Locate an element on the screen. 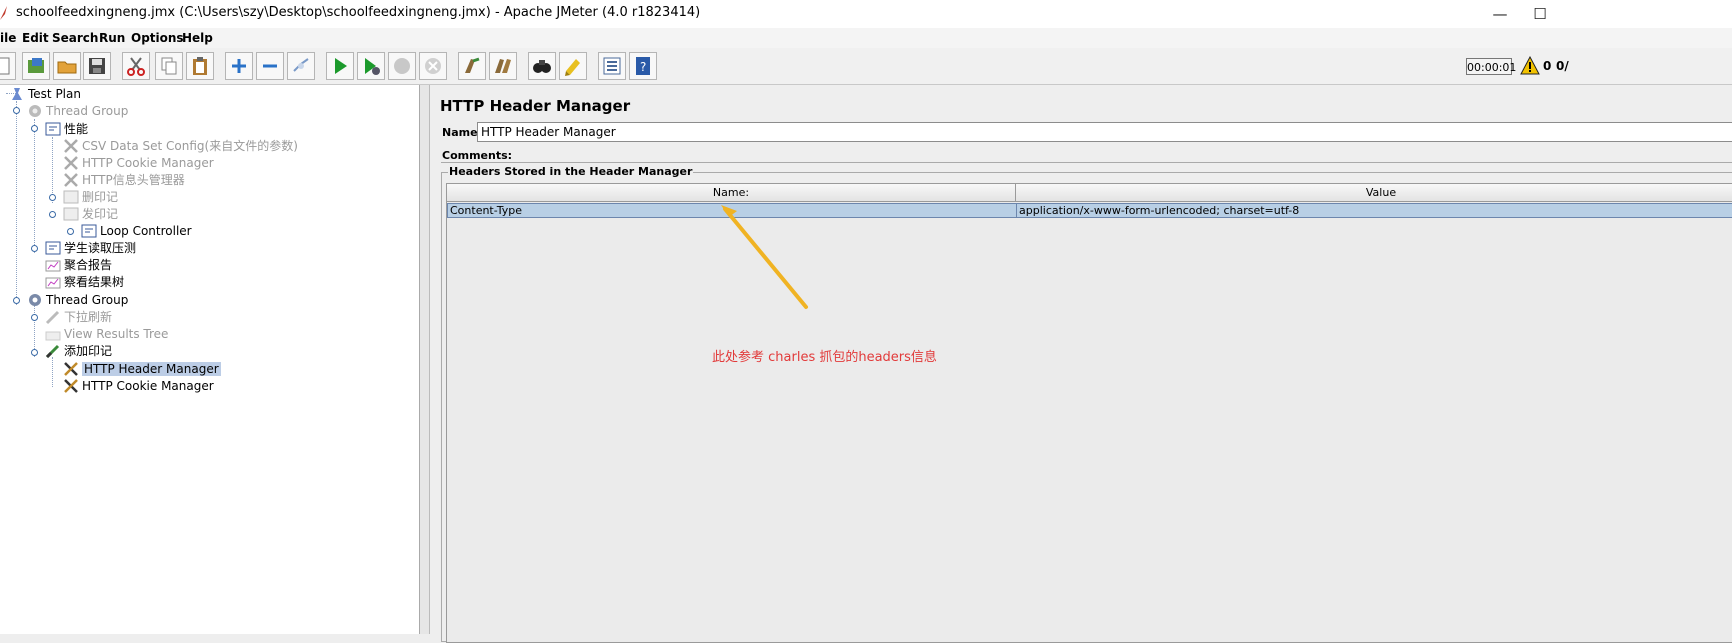 The height and width of the screenshot is (643, 1732). tree-node-test-plan: Test Plan is located at coordinates (45, 93).